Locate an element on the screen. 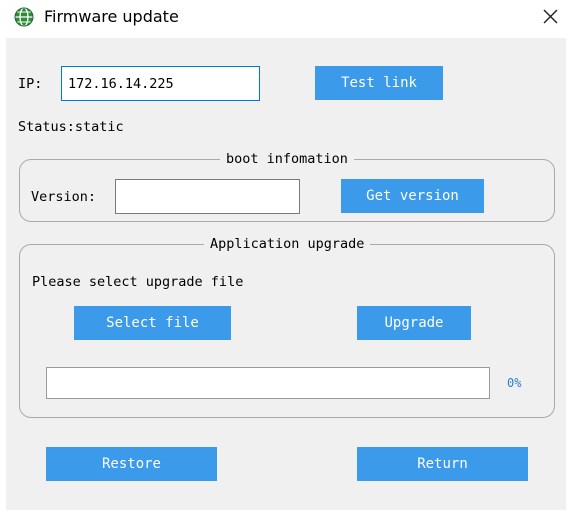 The width and height of the screenshot is (572, 512). version-label: Version: is located at coordinates (64, 197).